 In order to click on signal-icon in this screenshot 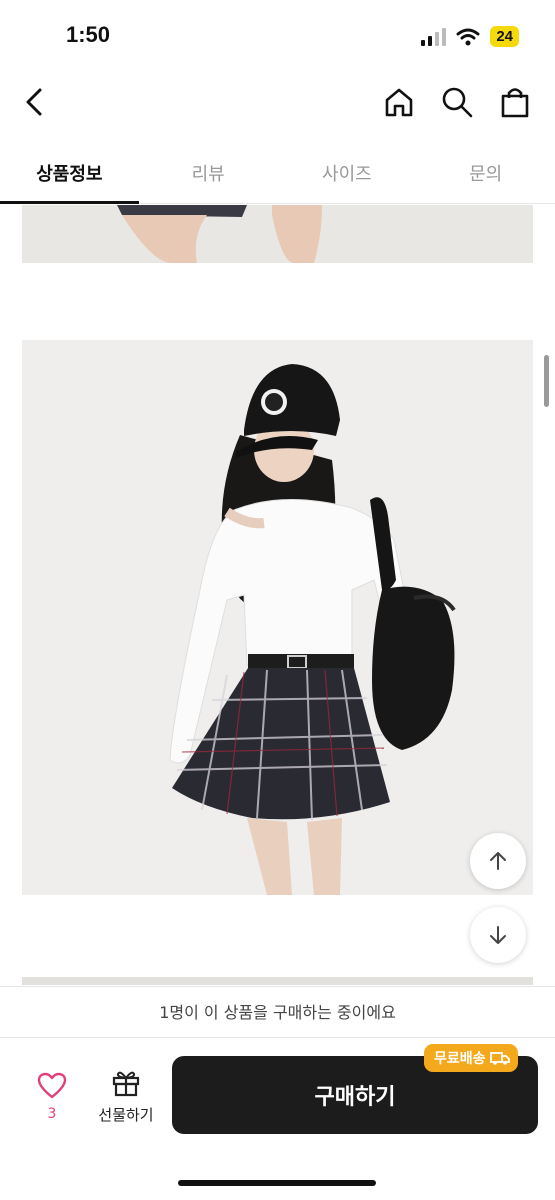, I will do `click(434, 36)`.